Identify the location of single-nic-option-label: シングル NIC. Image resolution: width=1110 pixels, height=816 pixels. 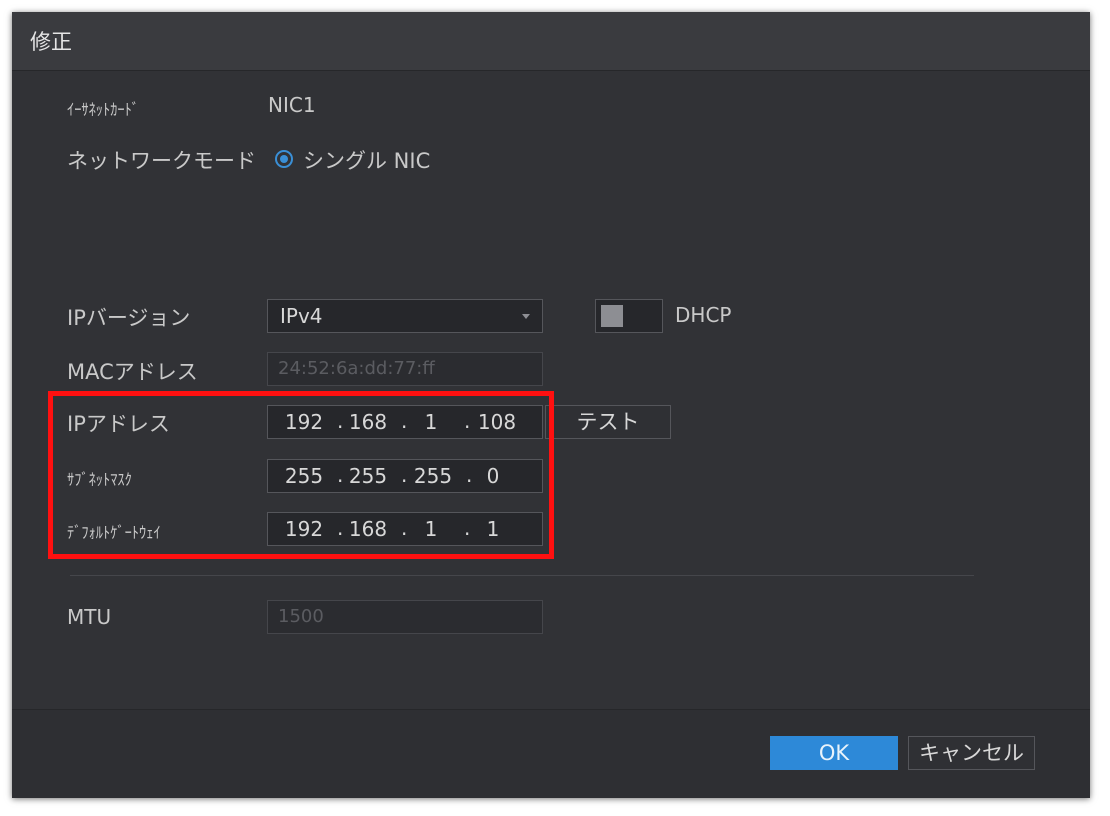
(367, 161).